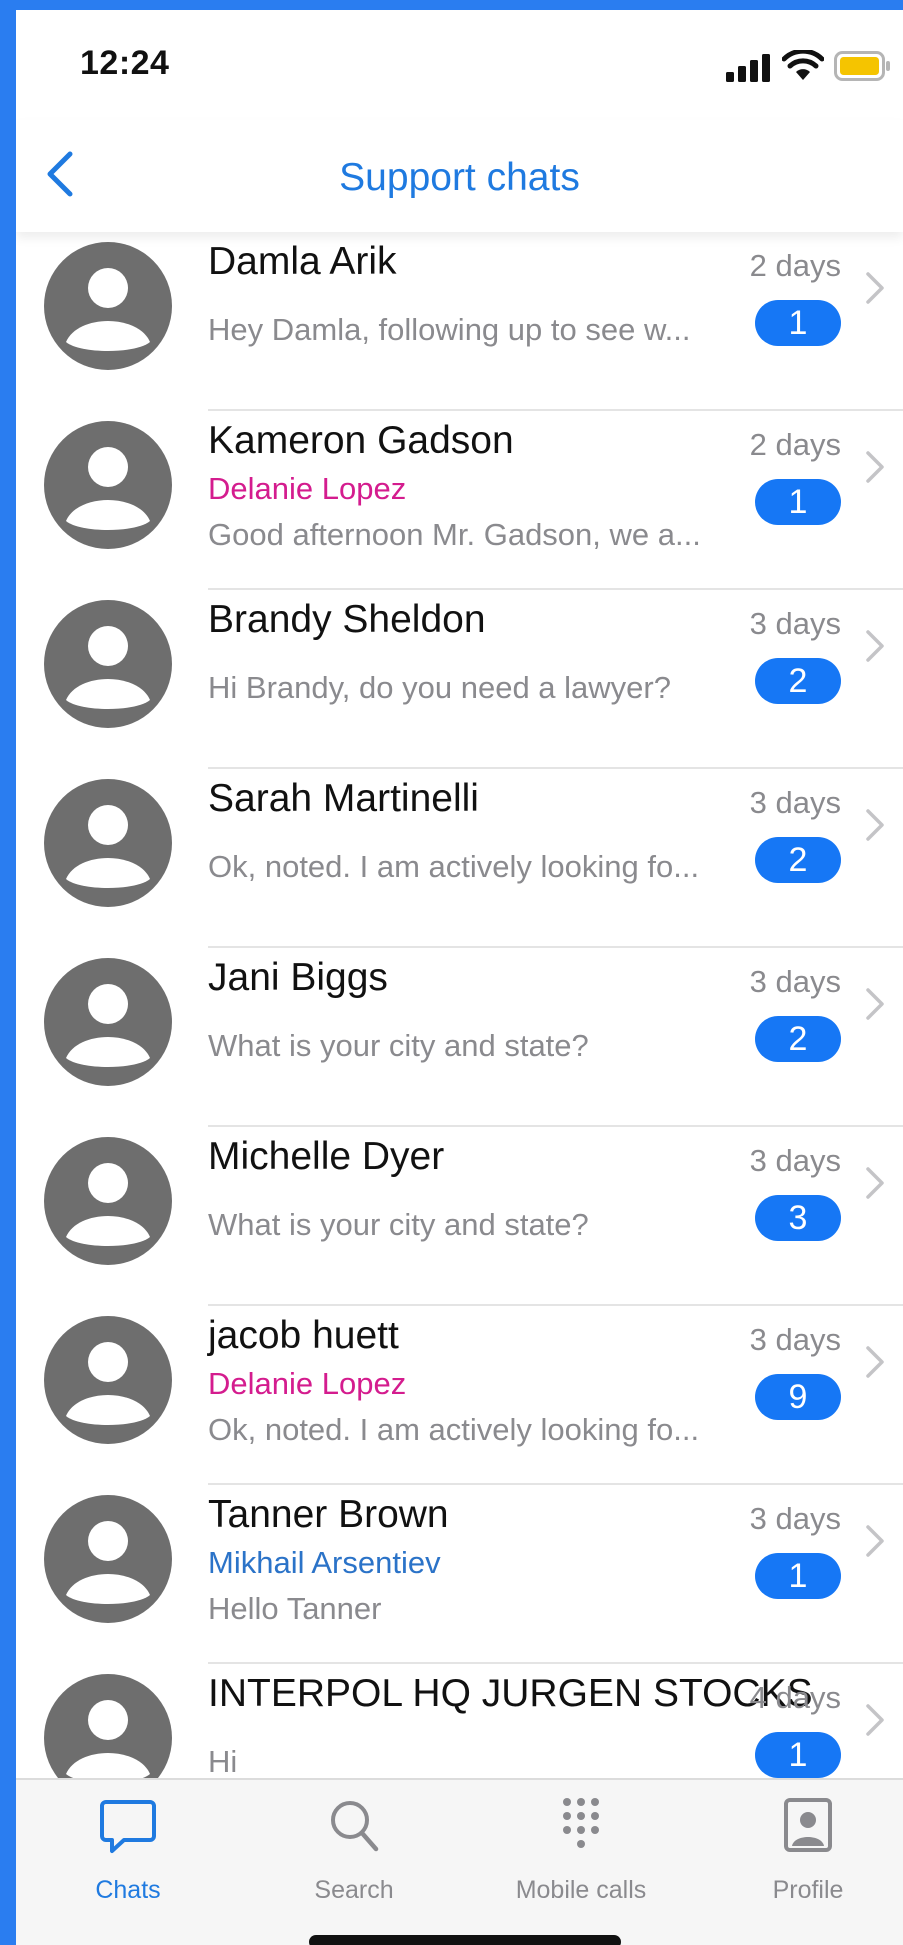  Describe the element at coordinates (355, 1826) in the screenshot. I see `search-icon` at that location.